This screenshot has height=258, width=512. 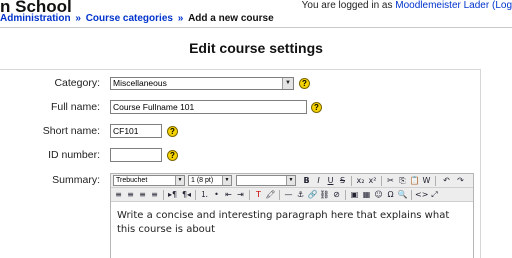 I want to click on format-select: ▼, so click(x=266, y=180).